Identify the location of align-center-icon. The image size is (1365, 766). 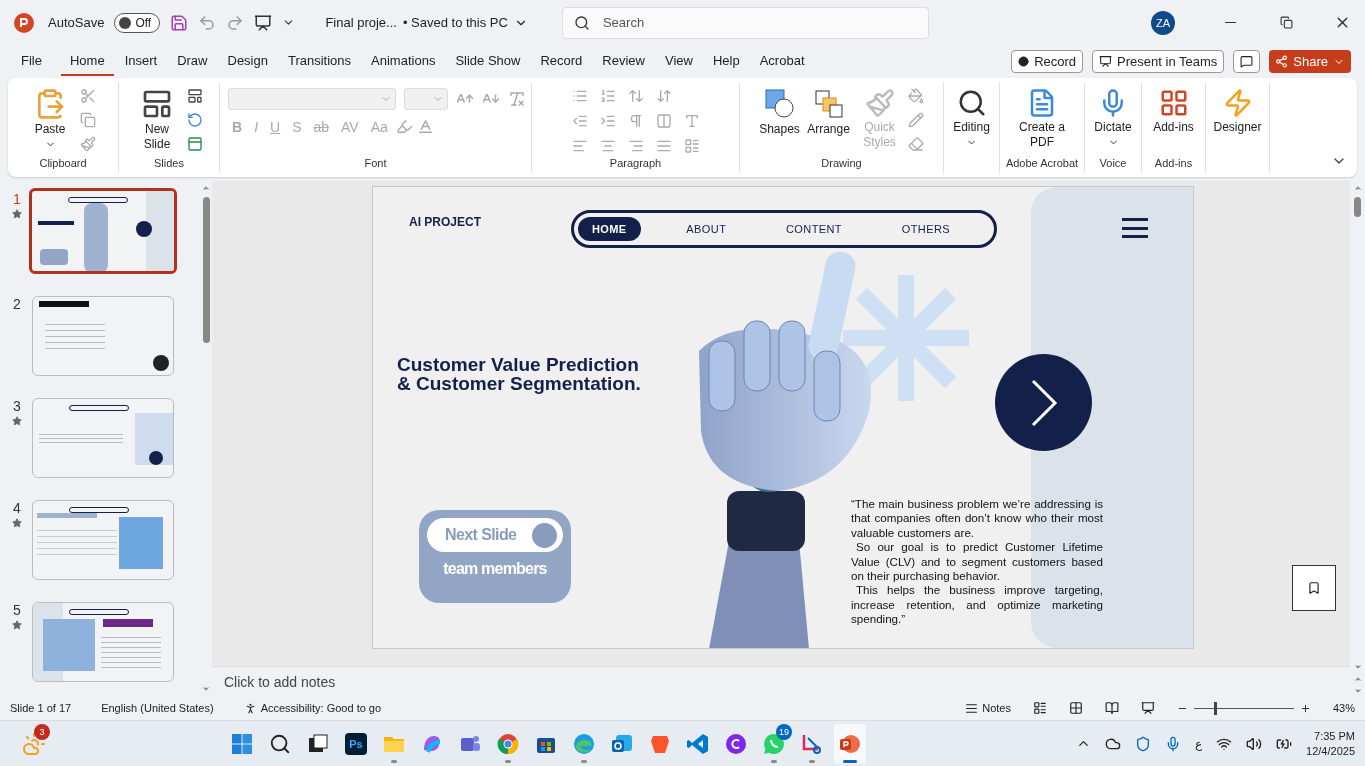
(607, 146).